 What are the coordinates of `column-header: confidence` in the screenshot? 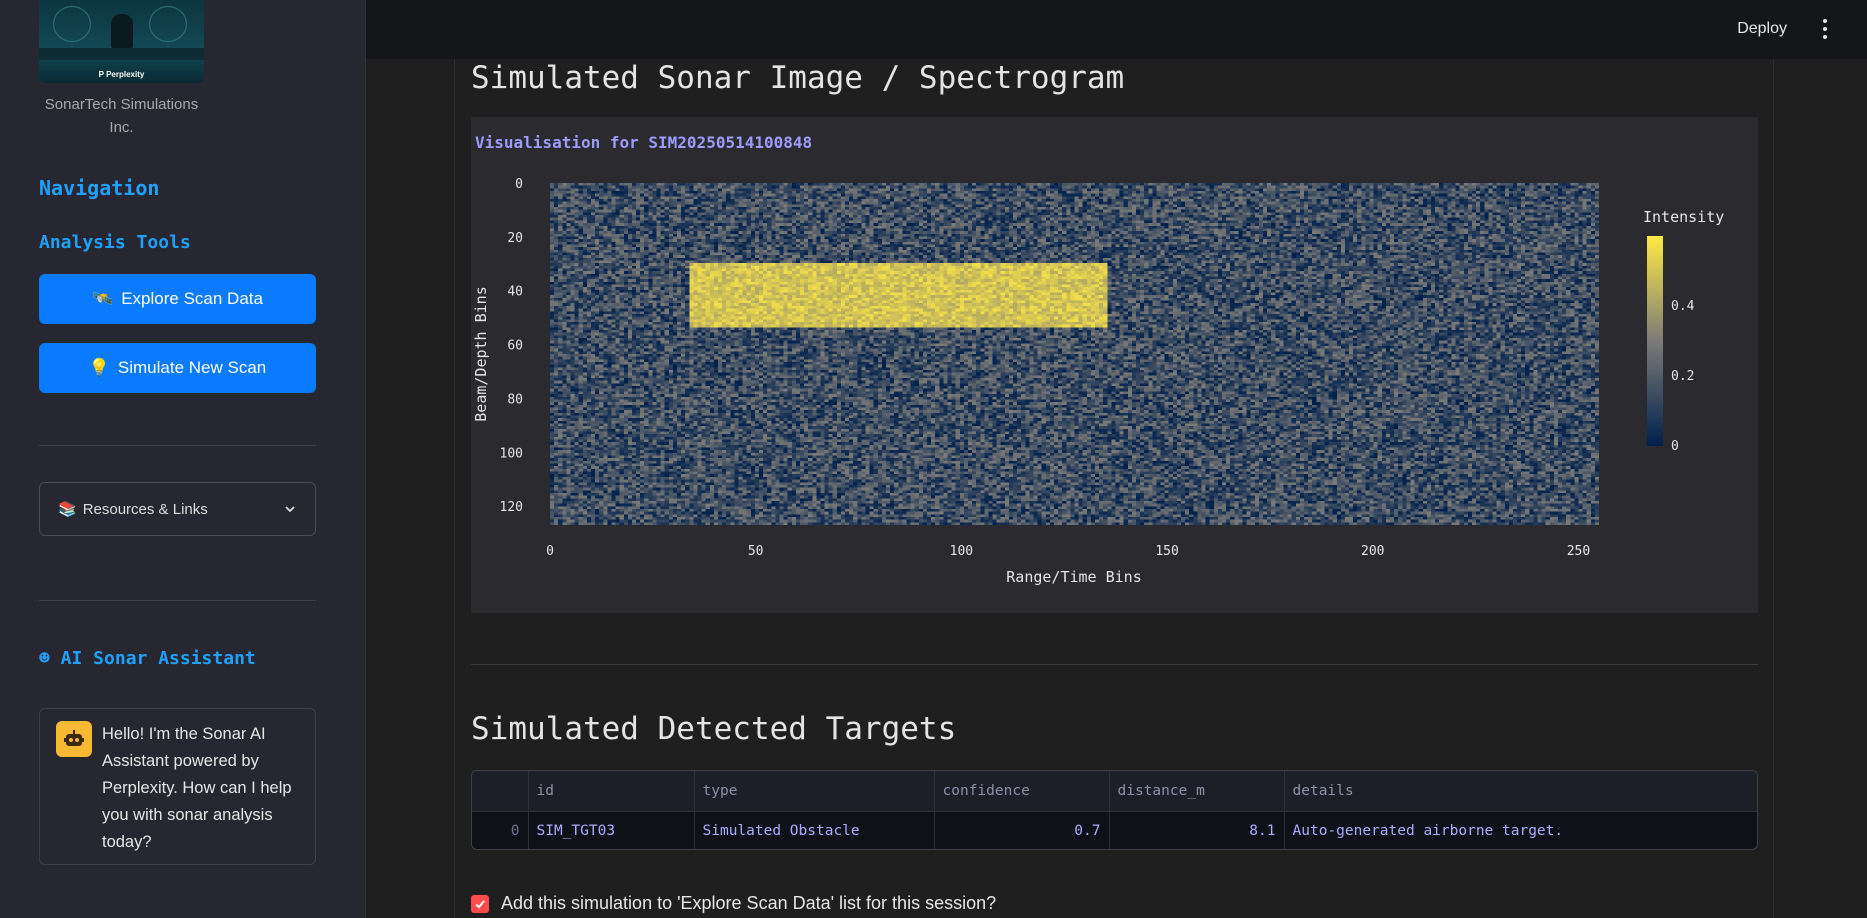 It's located at (1022, 791).